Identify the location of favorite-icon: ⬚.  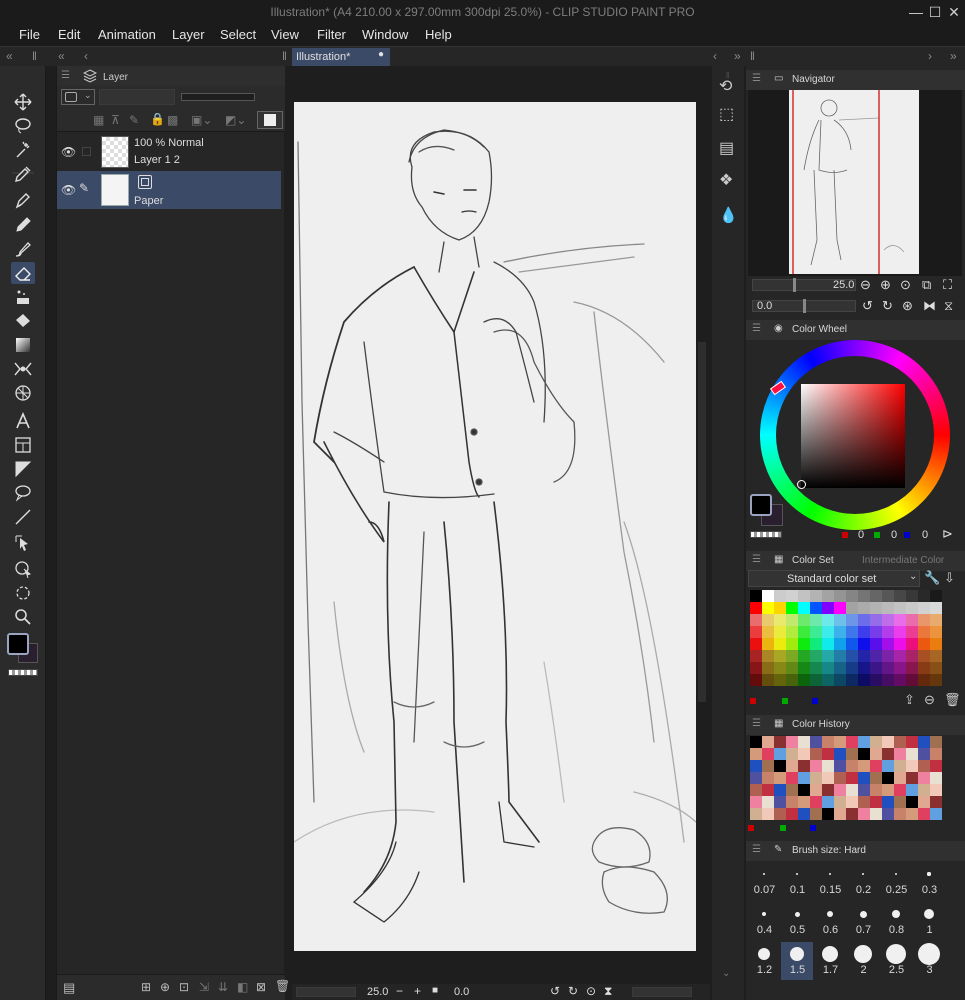
(726, 114).